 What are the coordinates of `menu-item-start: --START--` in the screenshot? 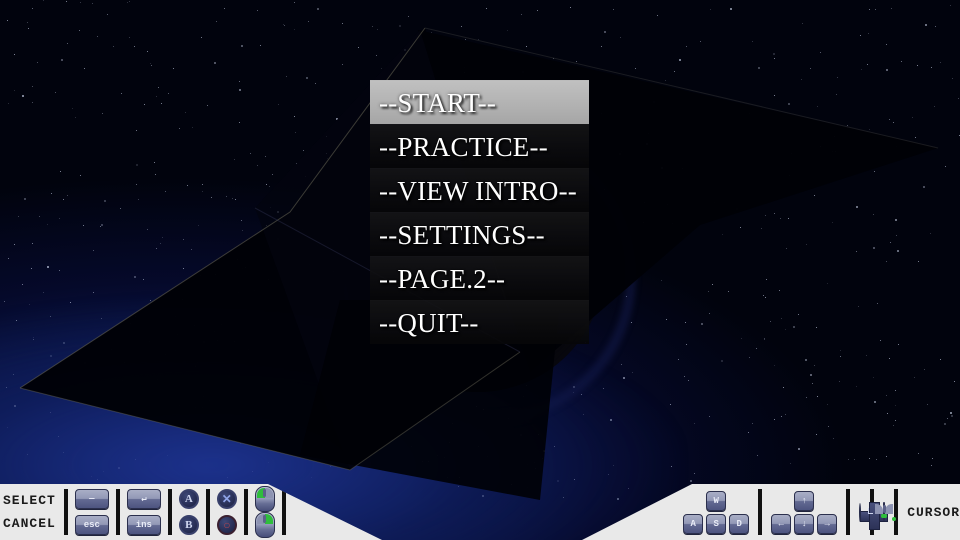 It's located at (479, 102).